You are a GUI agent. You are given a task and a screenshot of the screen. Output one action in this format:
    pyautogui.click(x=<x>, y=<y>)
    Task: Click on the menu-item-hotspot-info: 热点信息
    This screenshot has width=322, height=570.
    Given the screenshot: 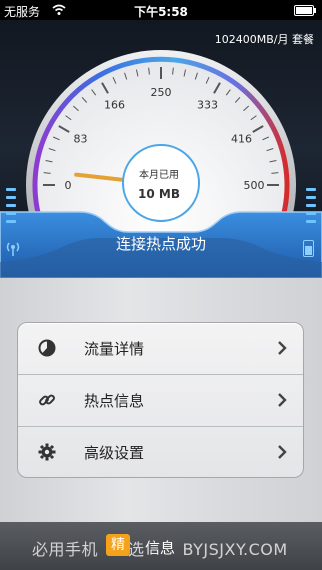 What is the action you would take?
    pyautogui.click(x=160, y=401)
    